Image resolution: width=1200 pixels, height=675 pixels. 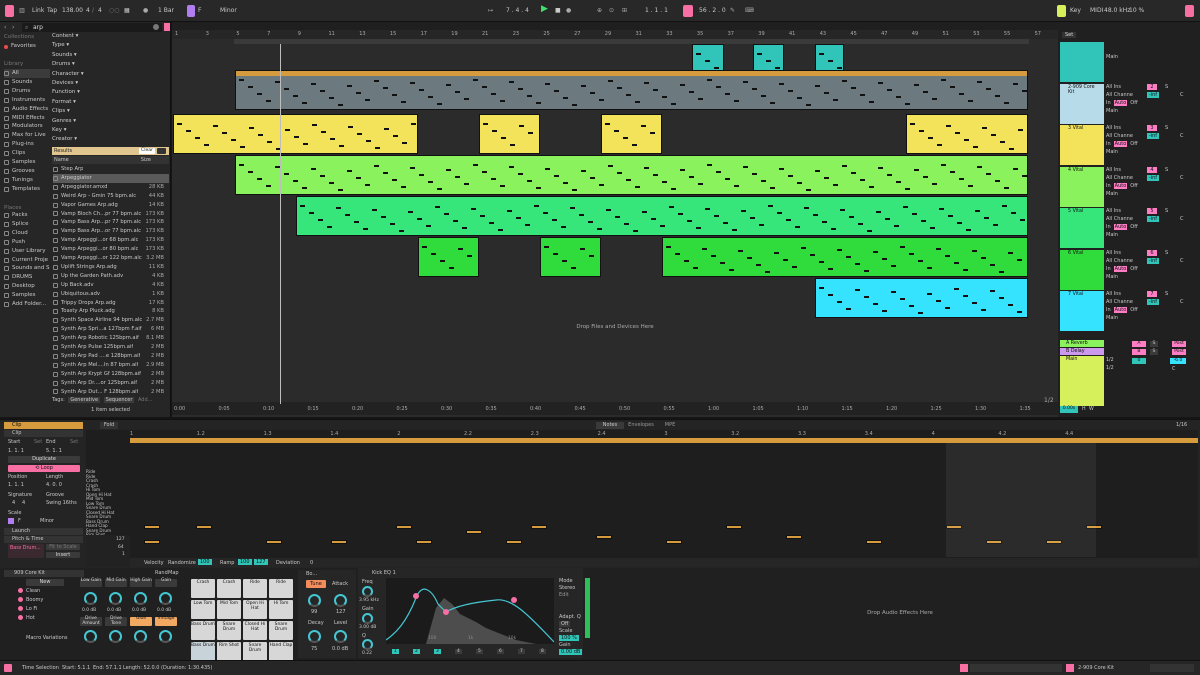 I want to click on main-select-2: 1/2, so click(x=1110, y=368).